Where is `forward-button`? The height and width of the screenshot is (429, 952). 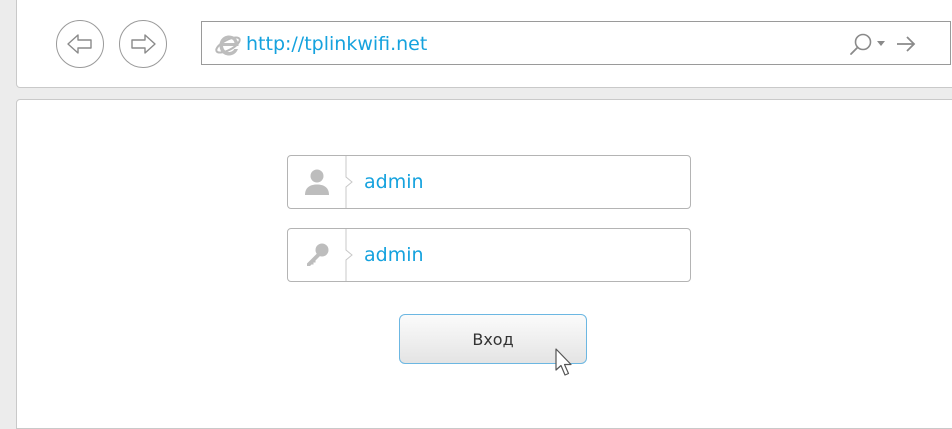
forward-button is located at coordinates (143, 44).